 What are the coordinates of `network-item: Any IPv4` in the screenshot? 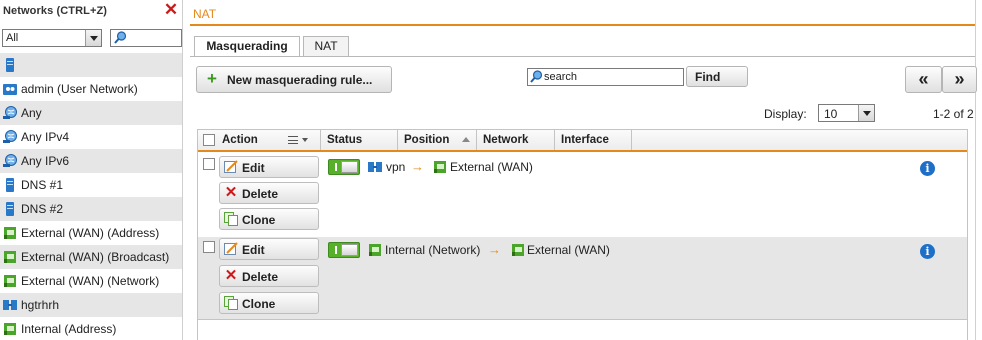 It's located at (91, 137).